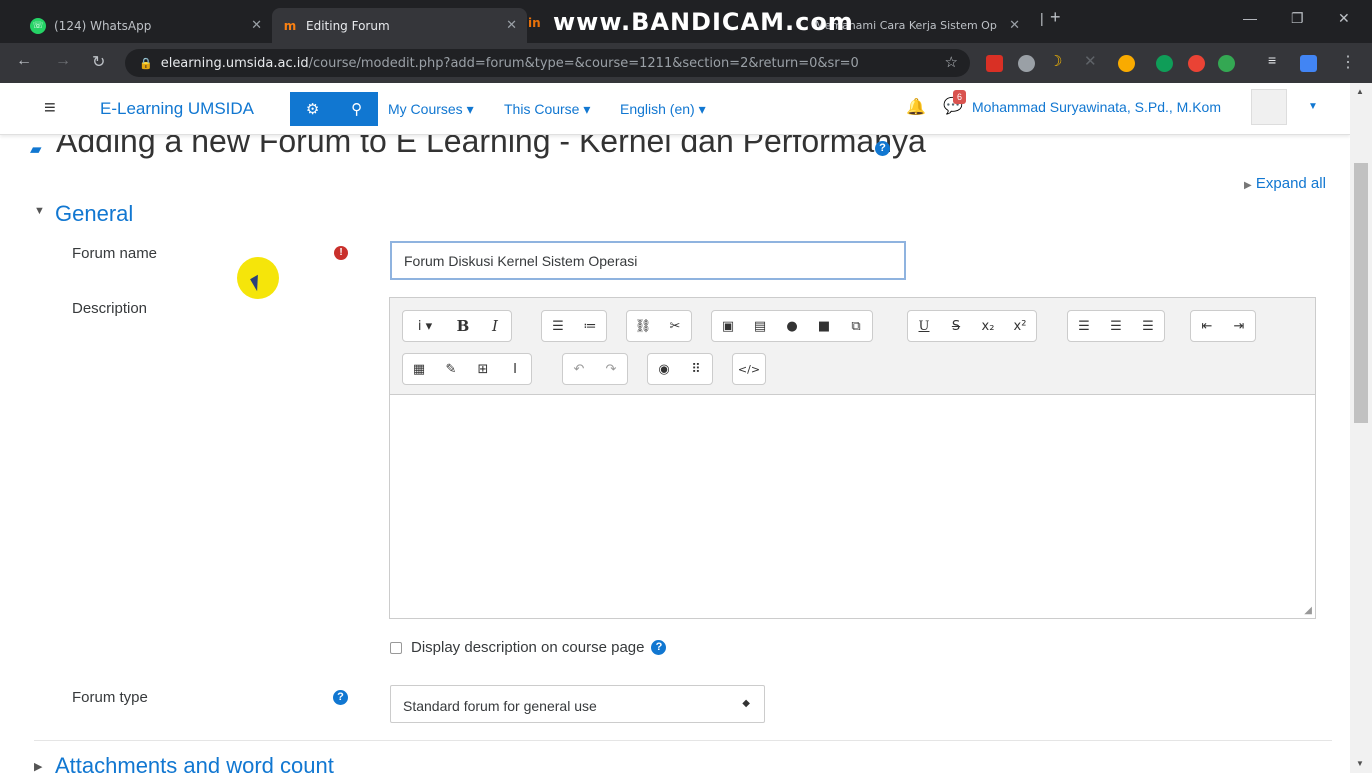  Describe the element at coordinates (611, 369) in the screenshot. I see `redo-icon: ↷` at that location.